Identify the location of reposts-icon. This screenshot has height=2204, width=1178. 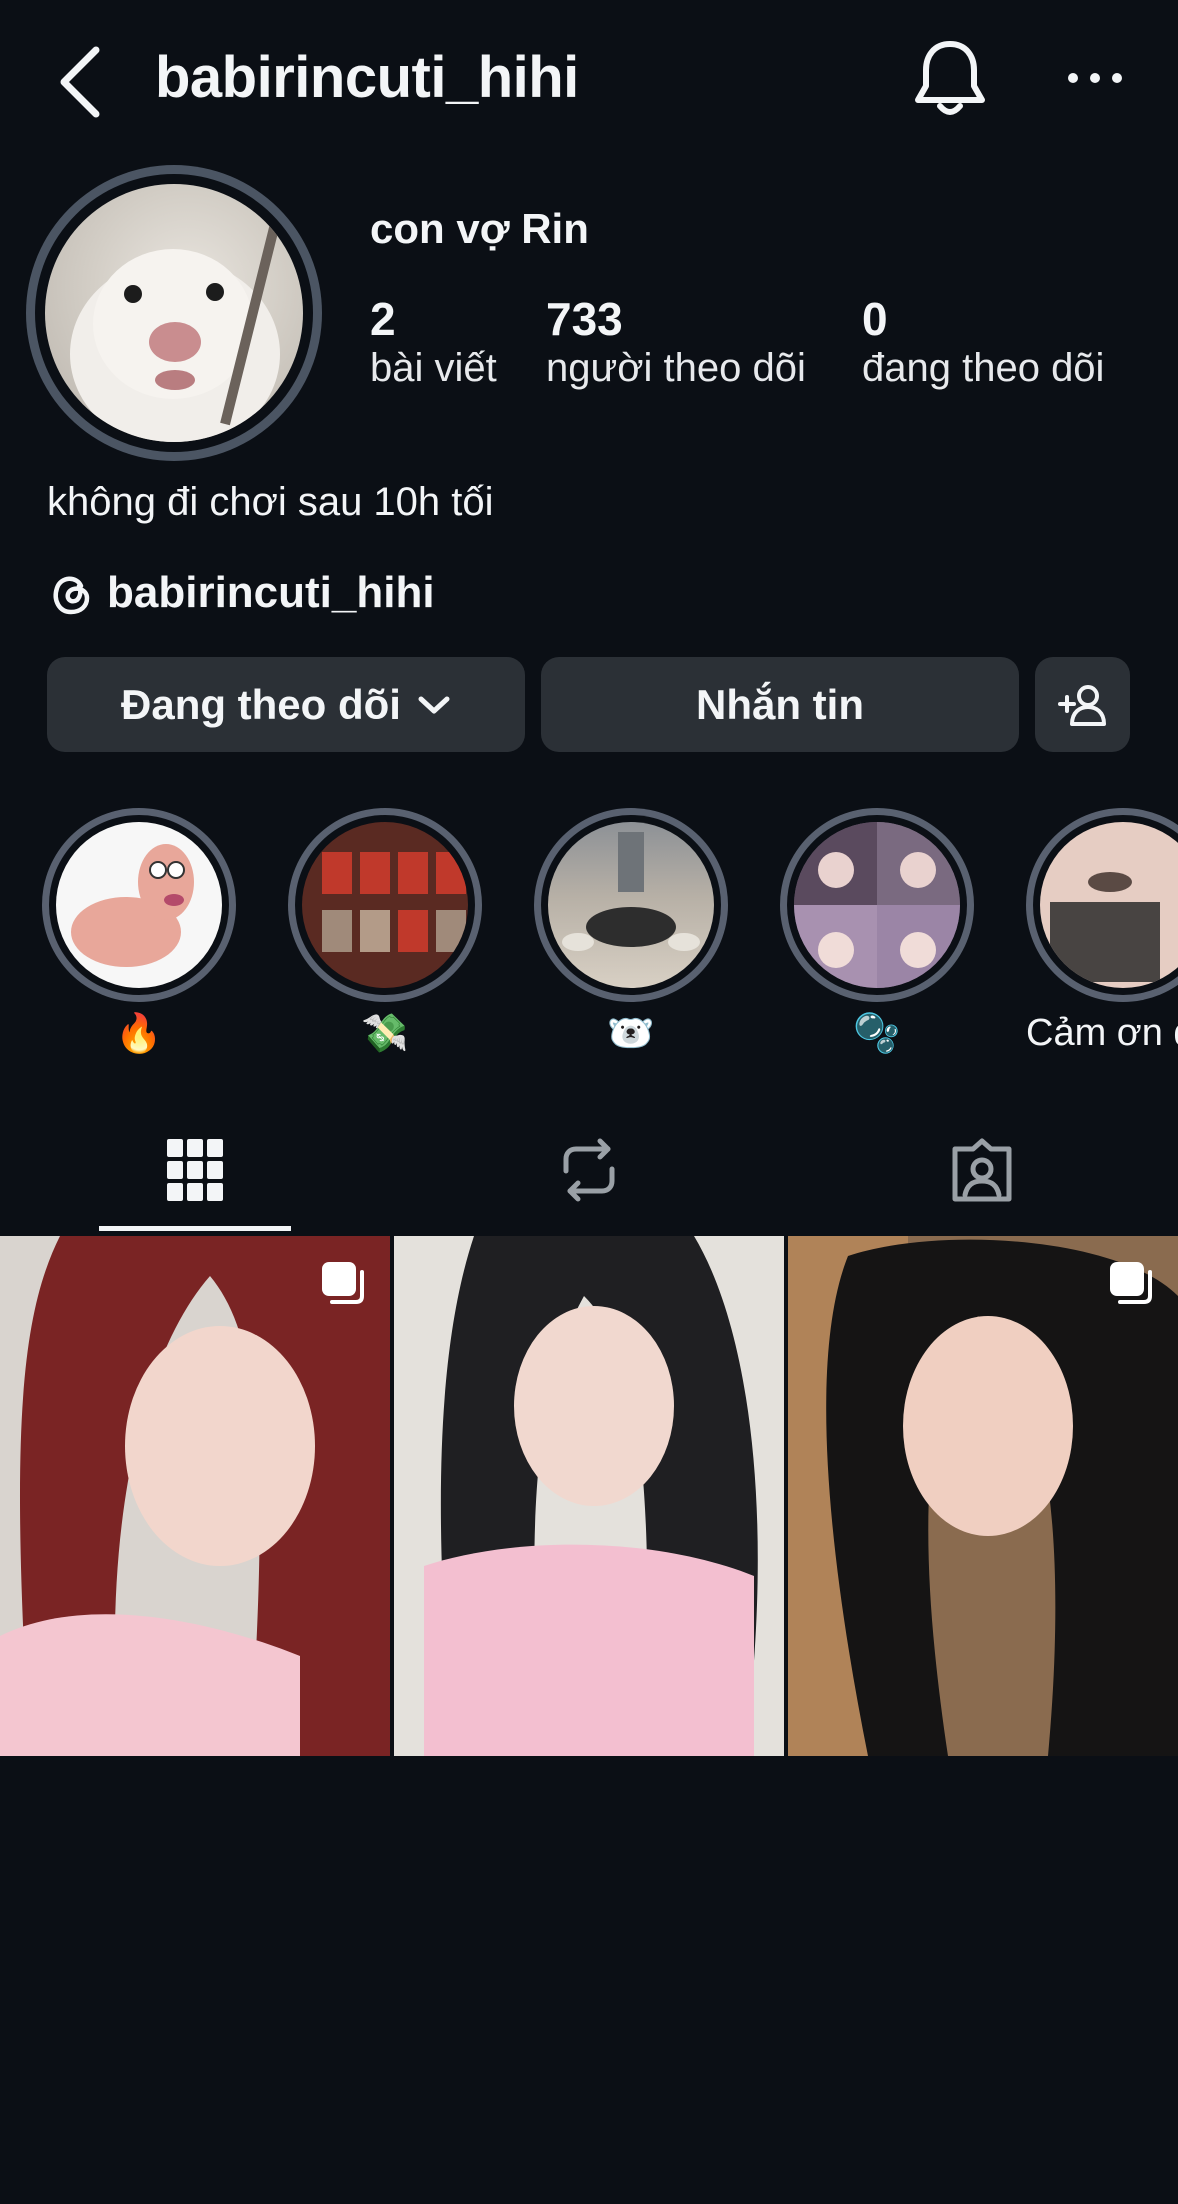
(589, 1170).